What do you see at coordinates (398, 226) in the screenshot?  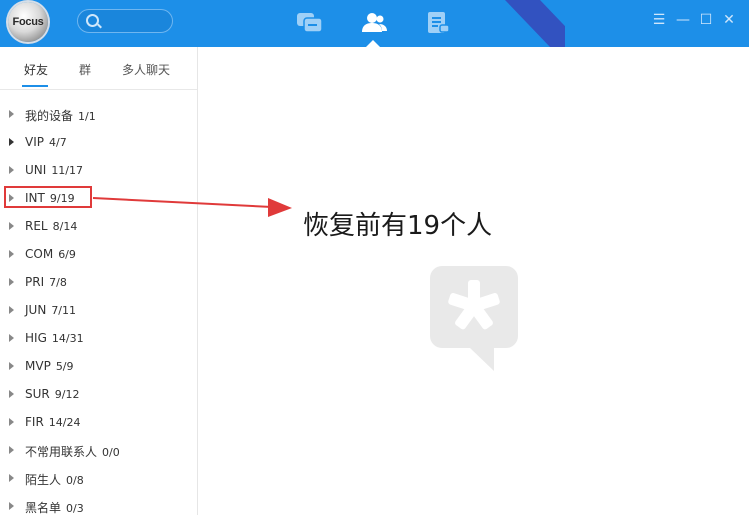 I see `annotation-text: 恢复前有19个人` at bounding box center [398, 226].